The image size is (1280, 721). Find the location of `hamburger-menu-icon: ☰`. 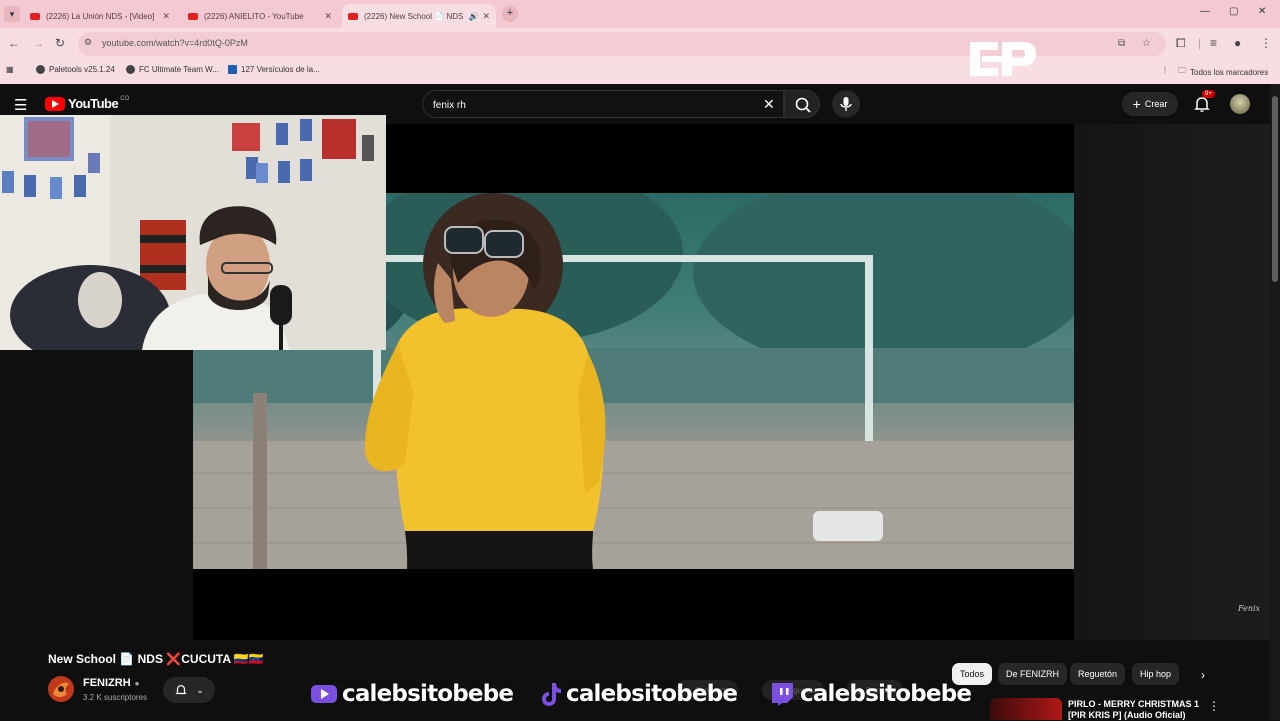

hamburger-menu-icon: ☰ is located at coordinates (20, 105).